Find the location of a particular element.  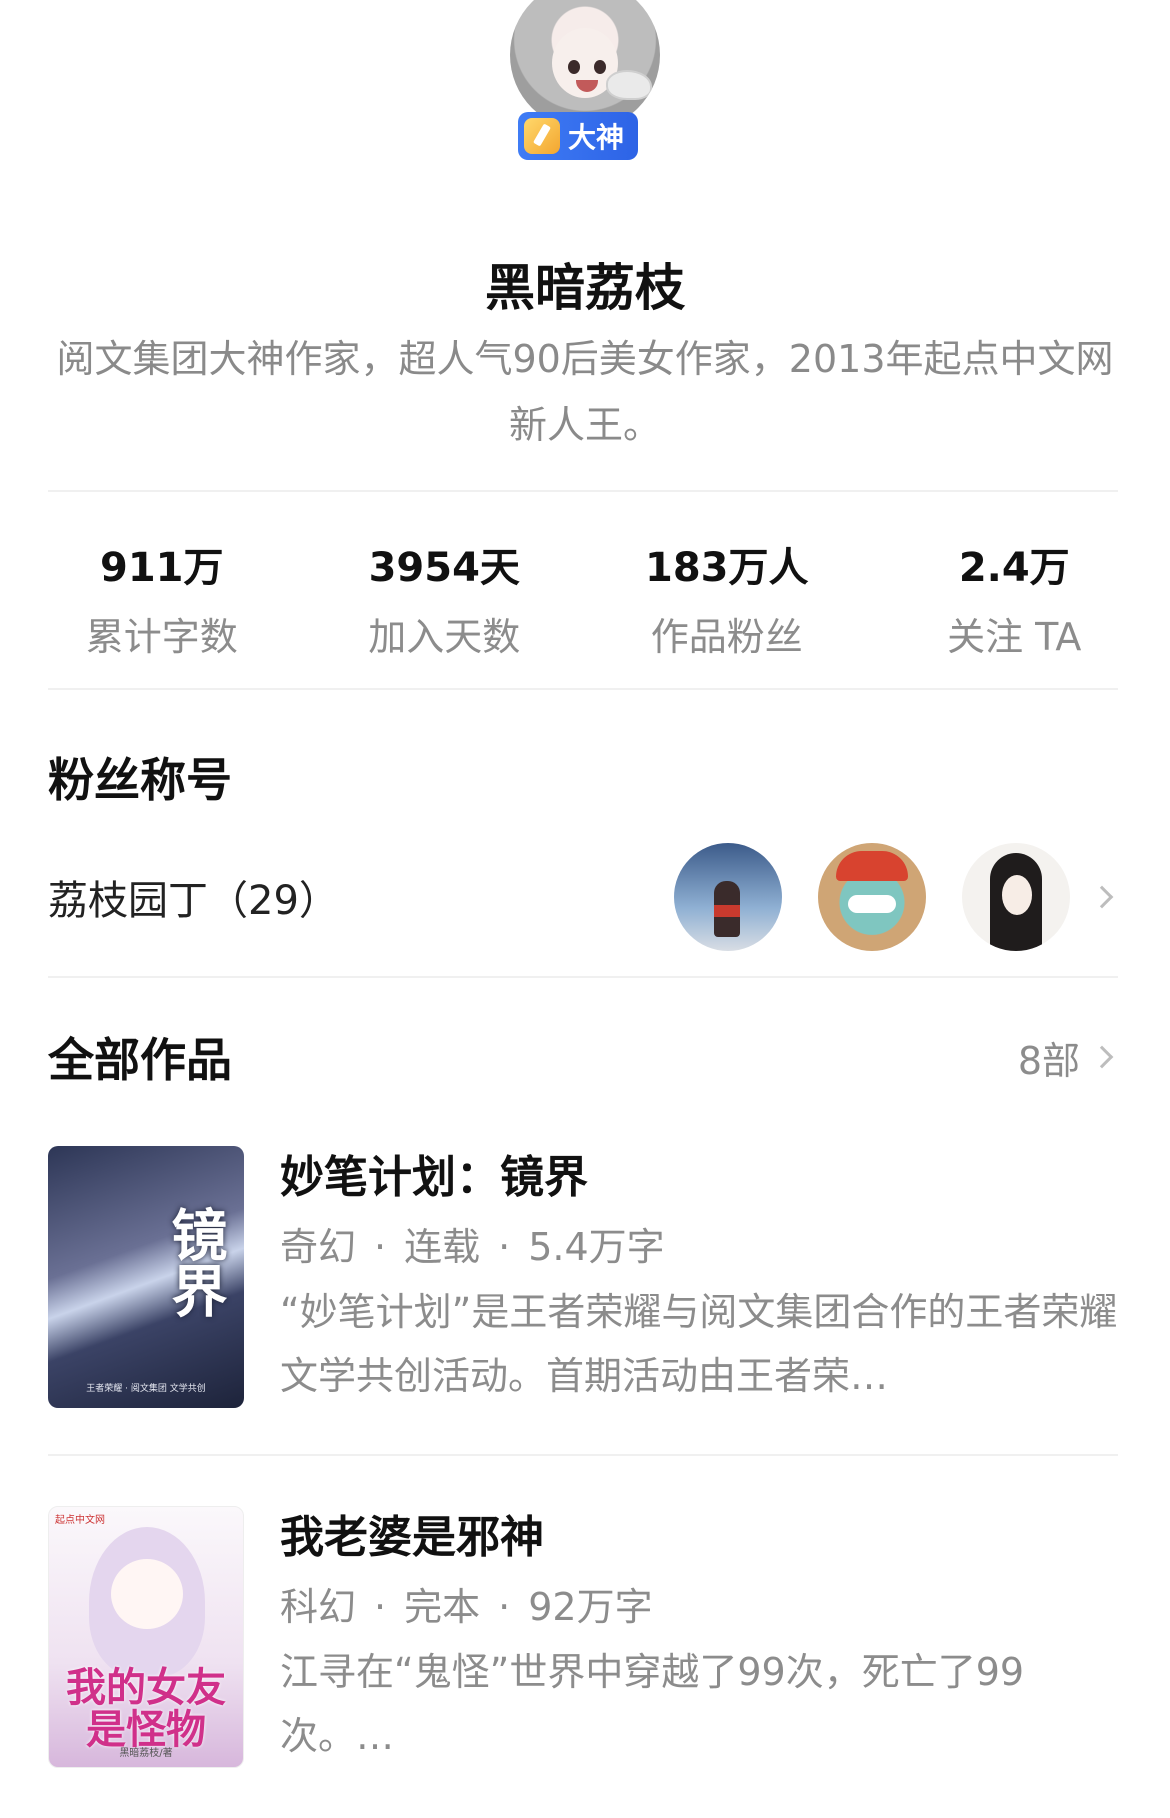

book-cover: 镜界 王者荣耀 · 阅文集团 文学共创 is located at coordinates (146, 1277).